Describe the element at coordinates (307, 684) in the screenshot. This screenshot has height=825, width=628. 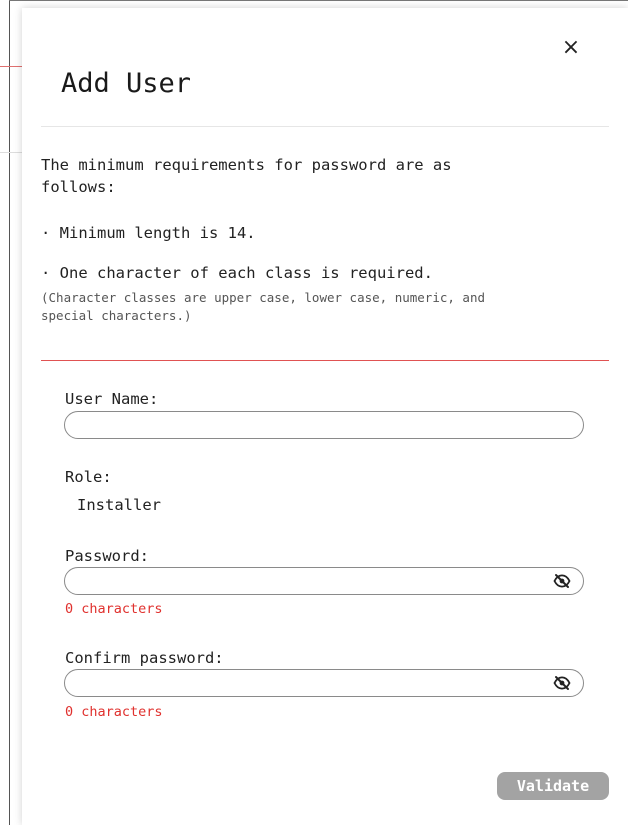
I see `confirm-password-input` at that location.